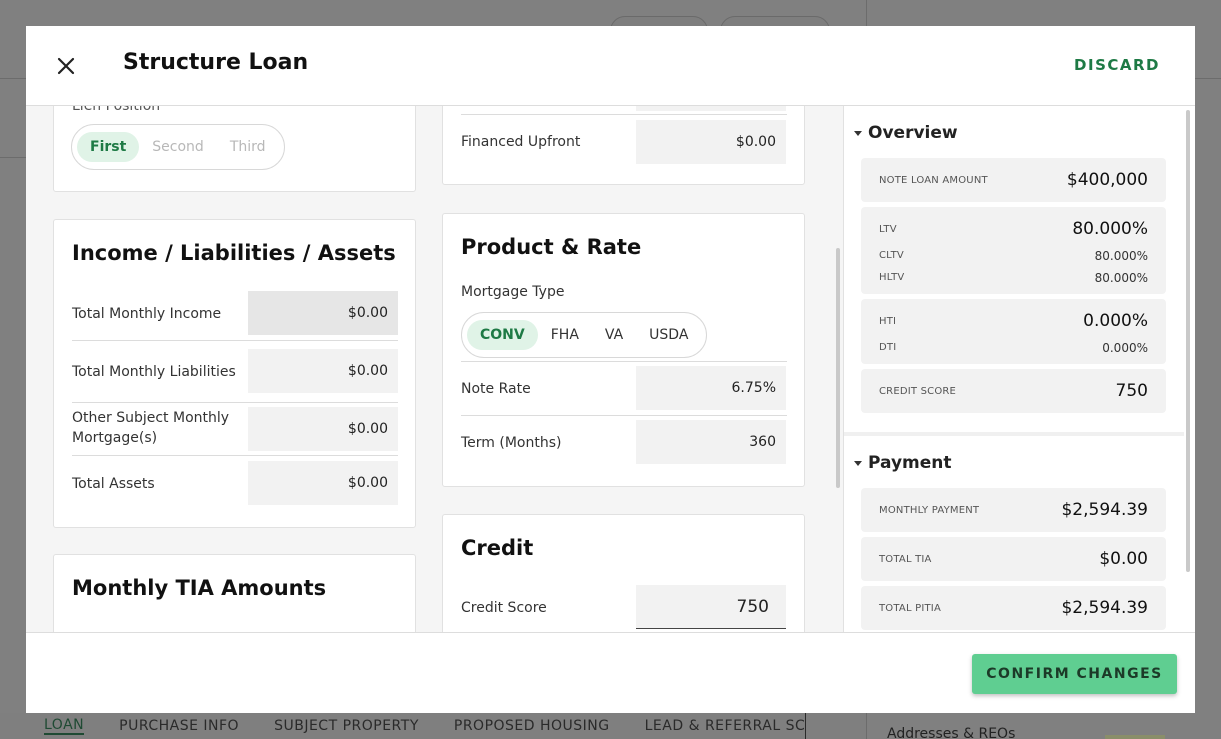  I want to click on financed-upfront-value: $0.00, so click(711, 142).